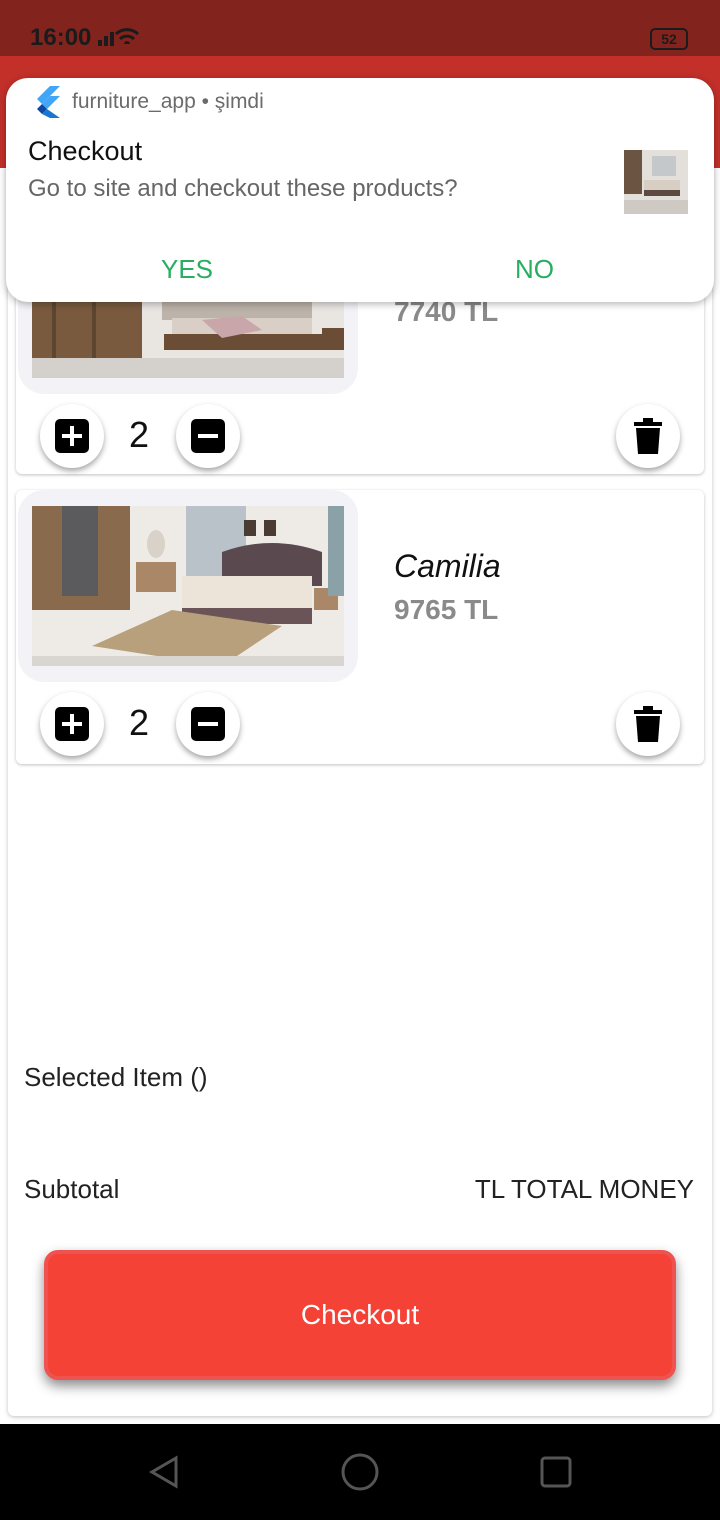  I want to click on status-bar: 16:00 52, so click(360, 28).